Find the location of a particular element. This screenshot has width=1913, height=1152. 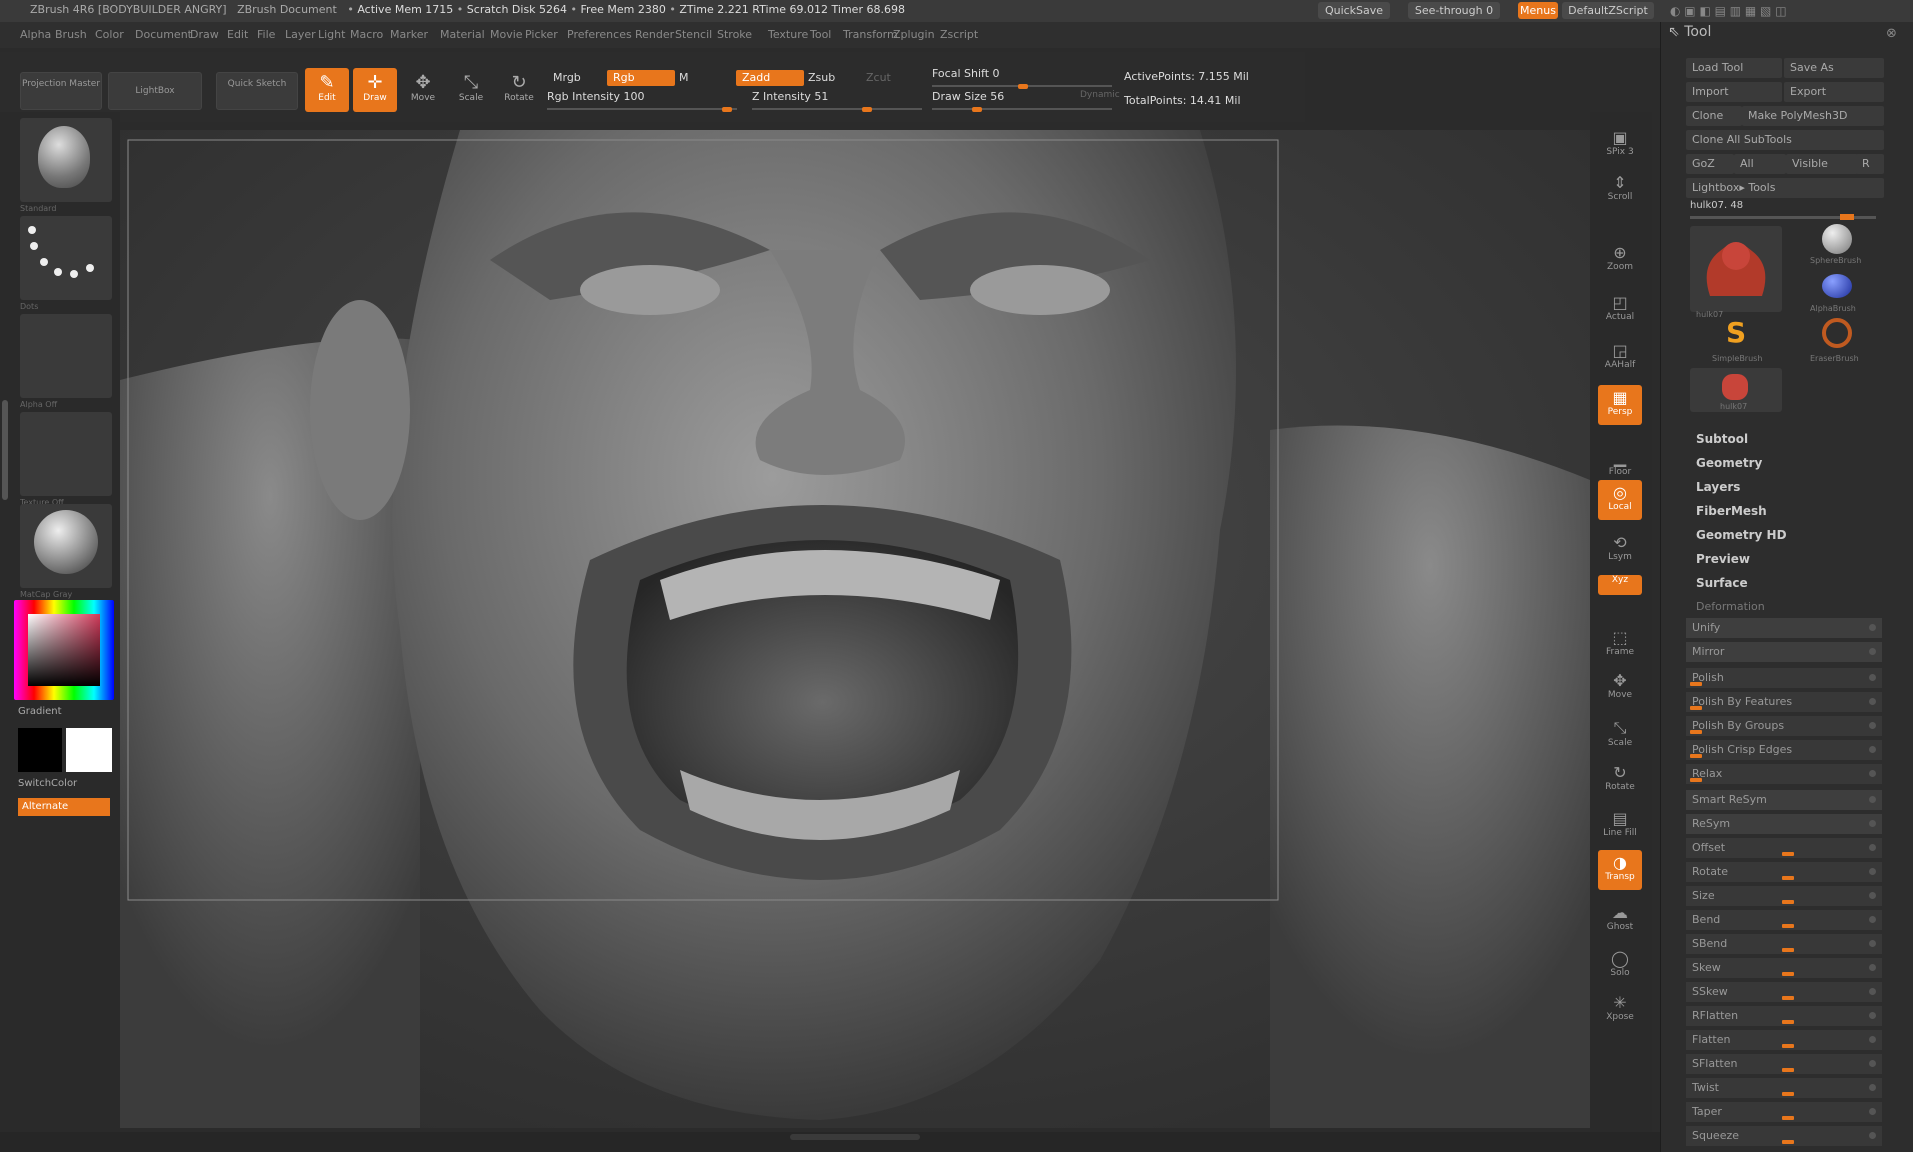

menu-picker: Picker is located at coordinates (541, 34).